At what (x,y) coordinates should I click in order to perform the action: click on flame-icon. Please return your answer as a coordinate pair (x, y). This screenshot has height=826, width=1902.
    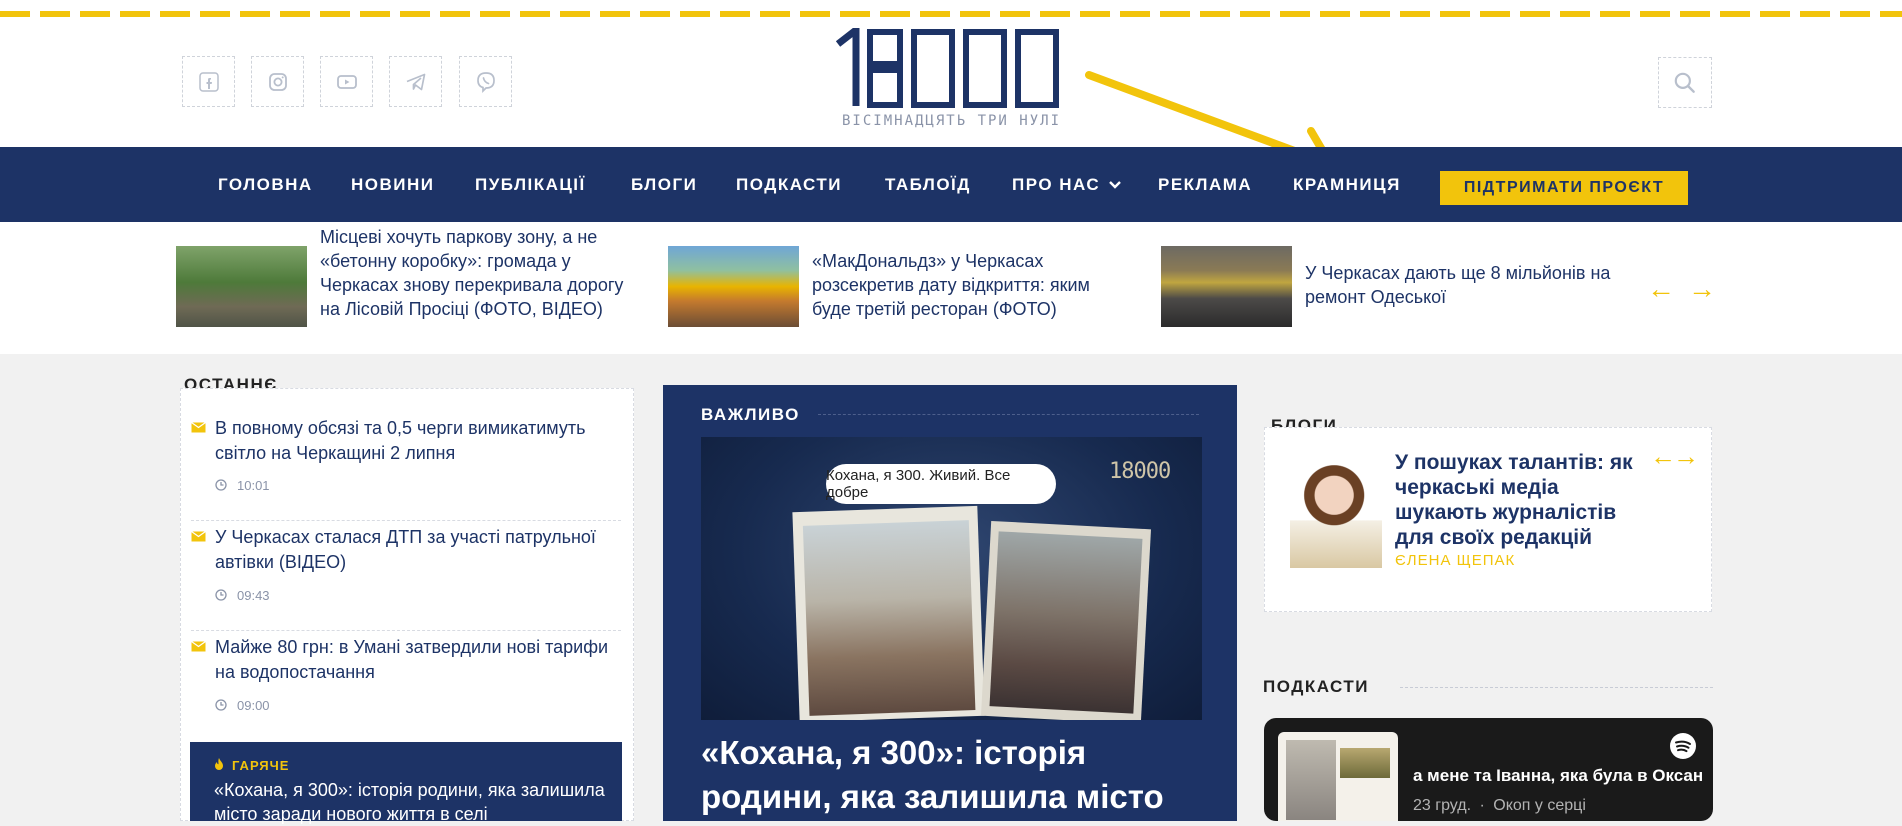
    Looking at the image, I should click on (219, 764).